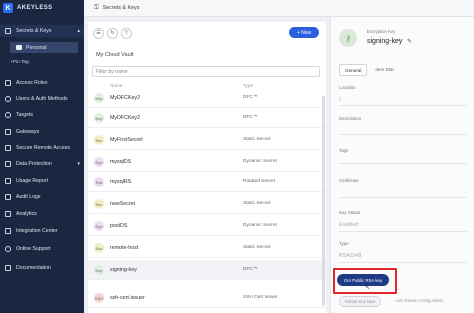  Describe the element at coordinates (28, 132) in the screenshot. I see `sidebar-item-label: Gateways` at that location.